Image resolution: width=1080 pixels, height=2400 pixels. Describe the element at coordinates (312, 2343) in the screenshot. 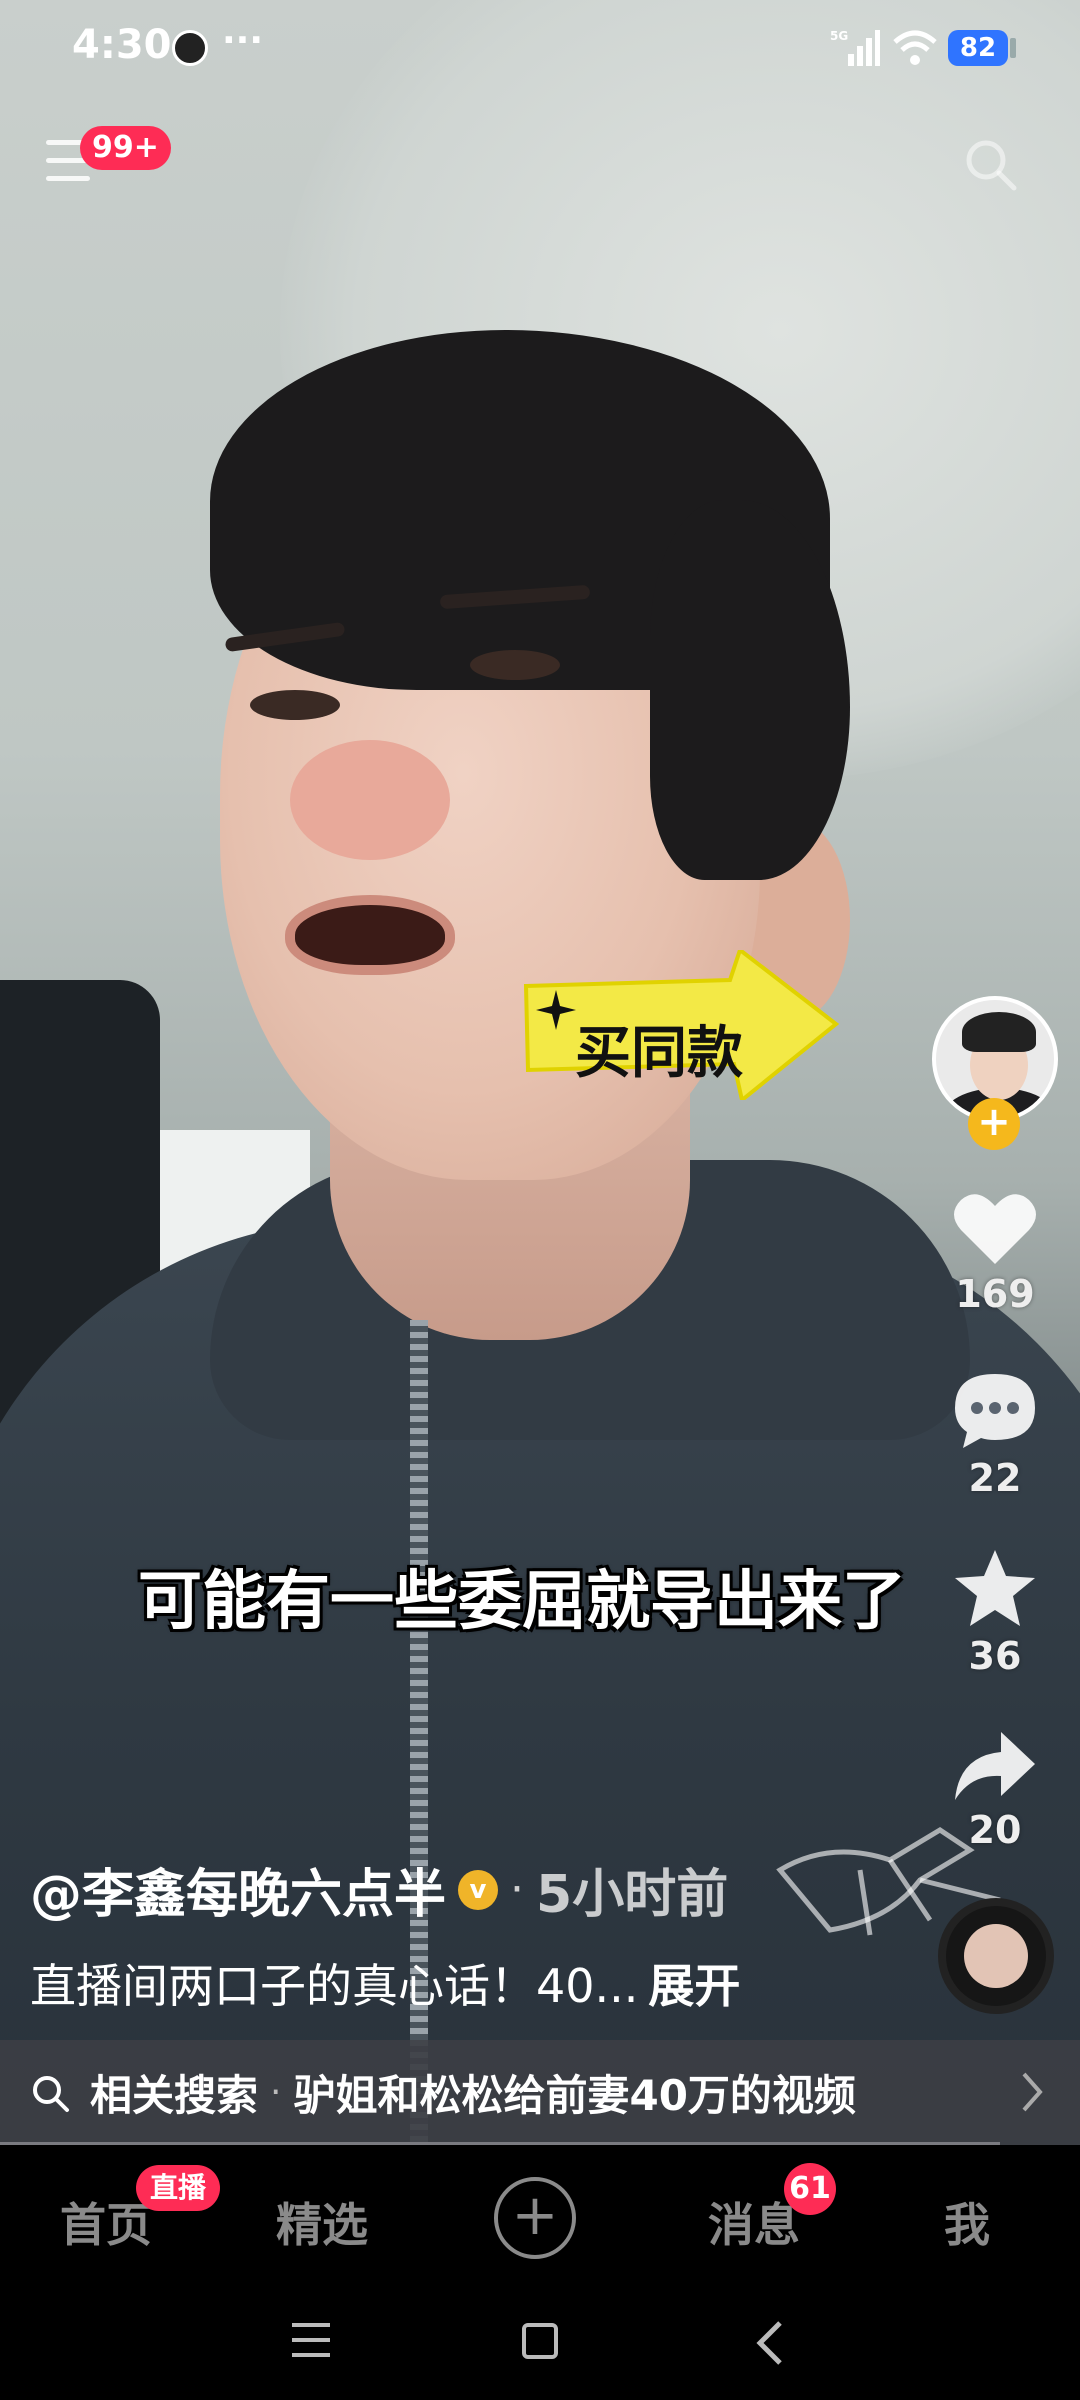

I see `recent-apps-icon` at that location.